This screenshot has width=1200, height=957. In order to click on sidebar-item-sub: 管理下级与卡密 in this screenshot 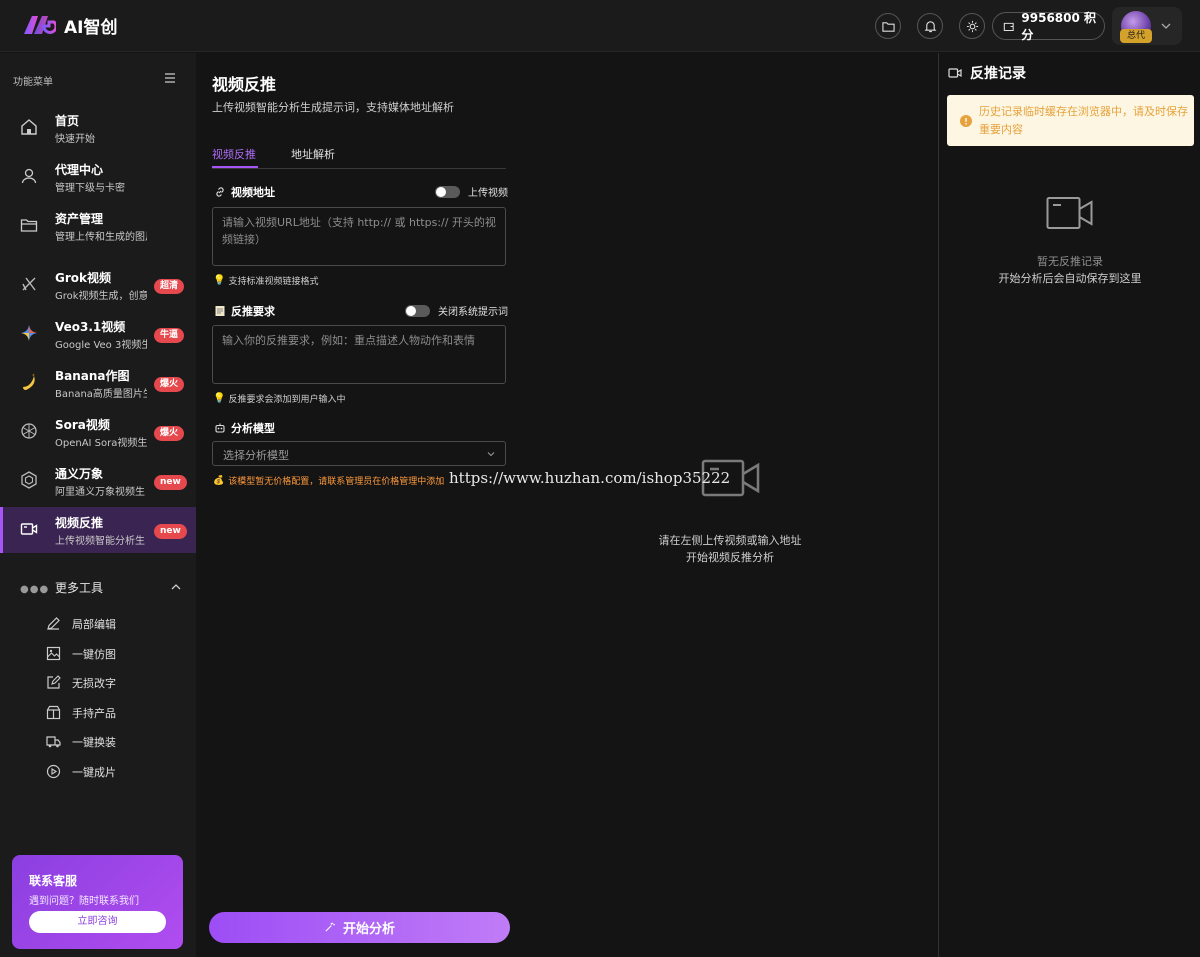, I will do `click(90, 188)`.